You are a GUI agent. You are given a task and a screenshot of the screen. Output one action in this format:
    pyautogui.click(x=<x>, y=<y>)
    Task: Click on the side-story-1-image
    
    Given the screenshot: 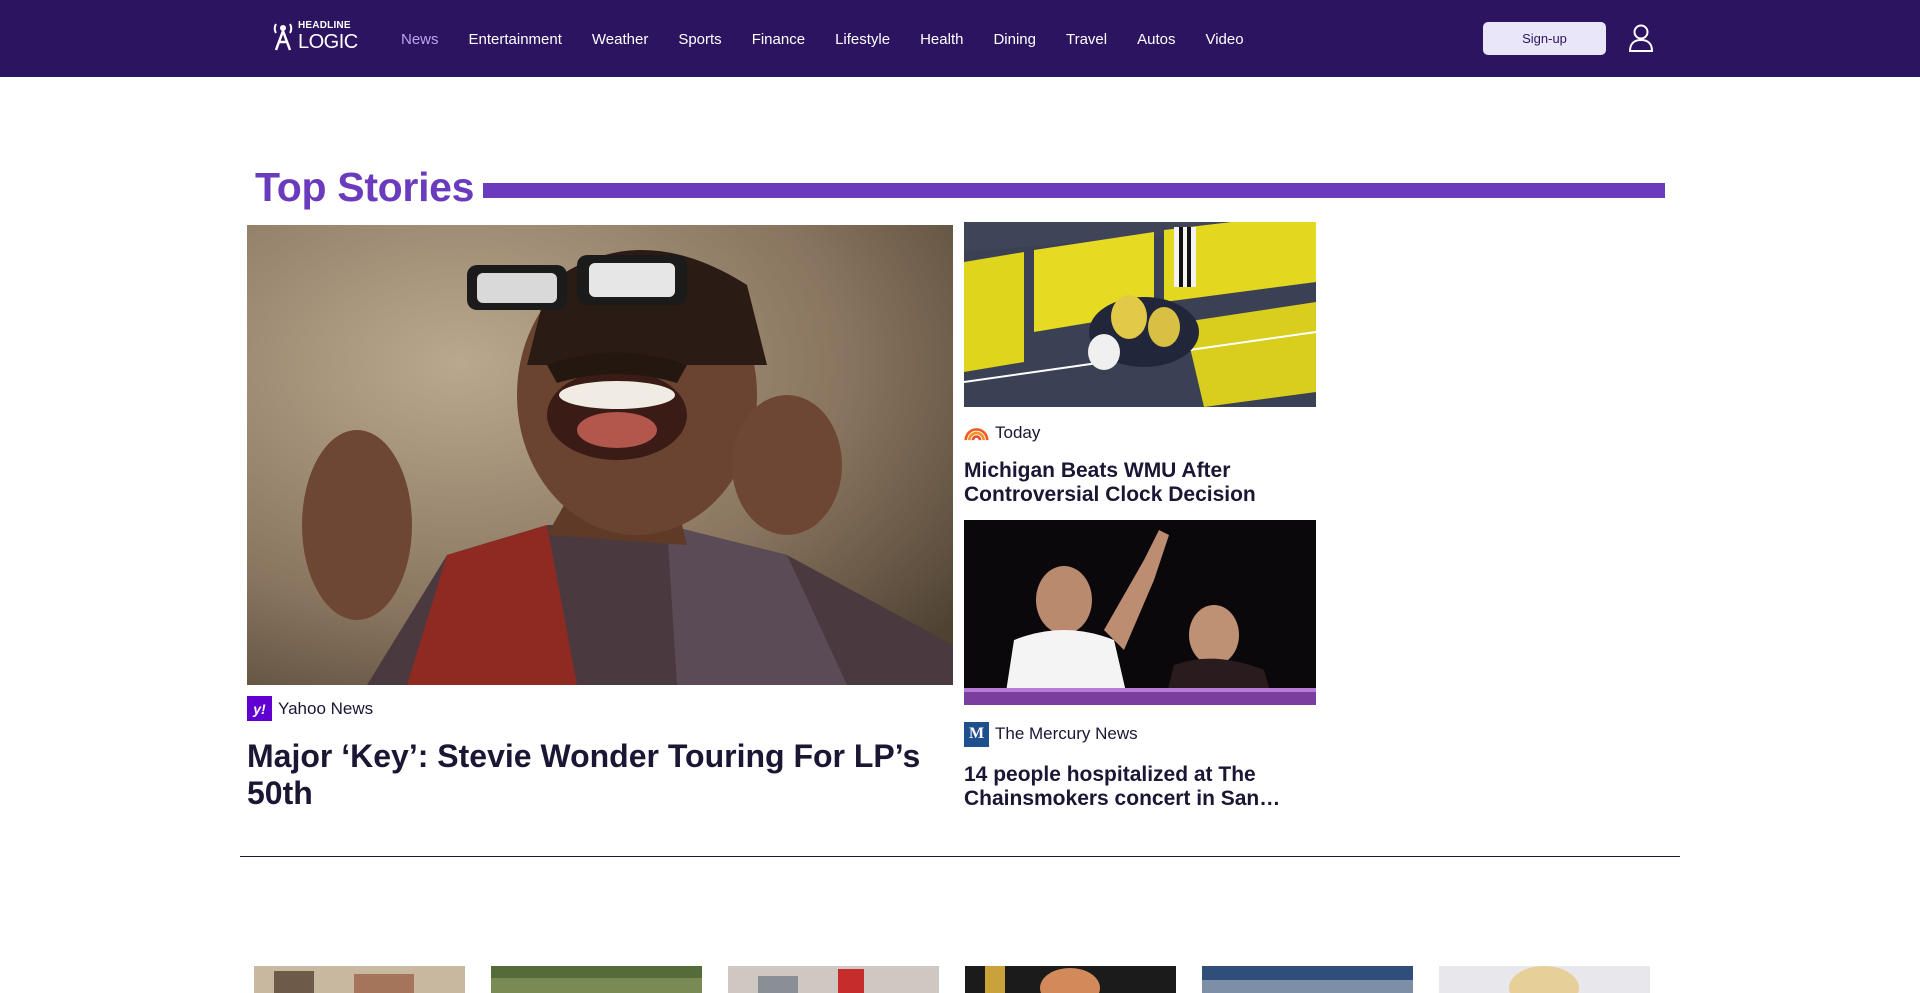 What is the action you would take?
    pyautogui.click(x=1140, y=314)
    